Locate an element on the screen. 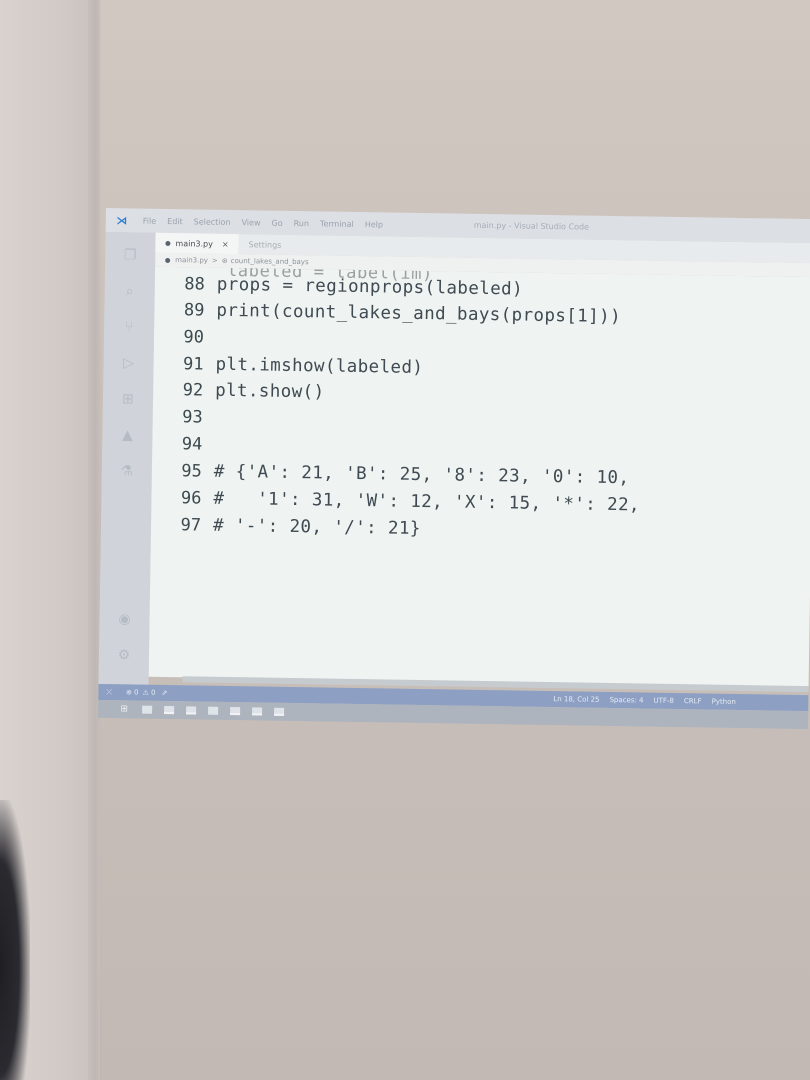 The height and width of the screenshot is (1080, 810). tab-close-icon: × is located at coordinates (225, 243).